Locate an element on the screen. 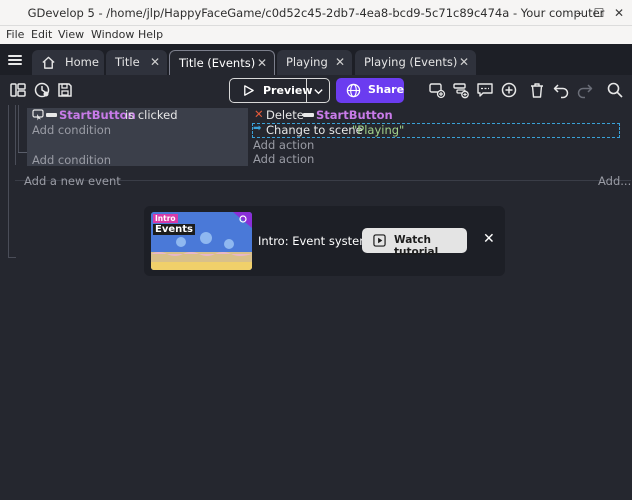 The width and height of the screenshot is (632, 500). add-event-icon is located at coordinates (437, 90).